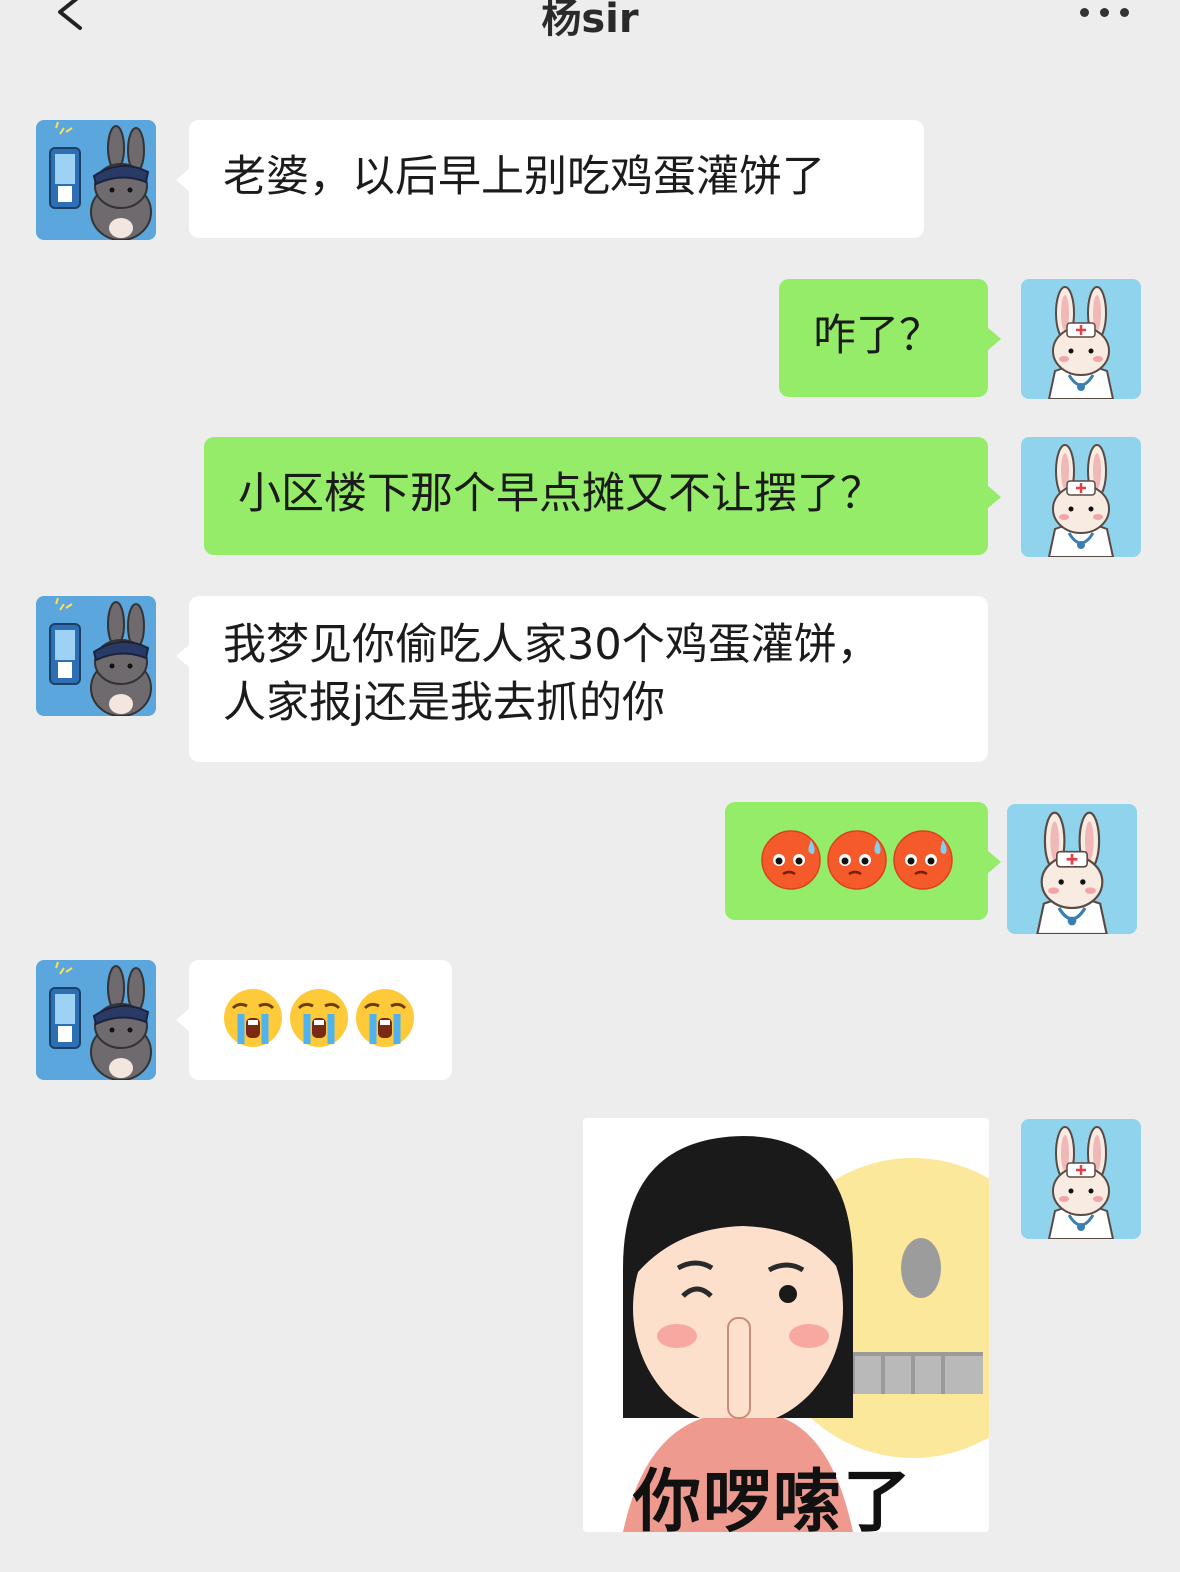 The width and height of the screenshot is (1180, 1572). I want to click on message-bubble-outgoing: 咋了？, so click(890, 338).